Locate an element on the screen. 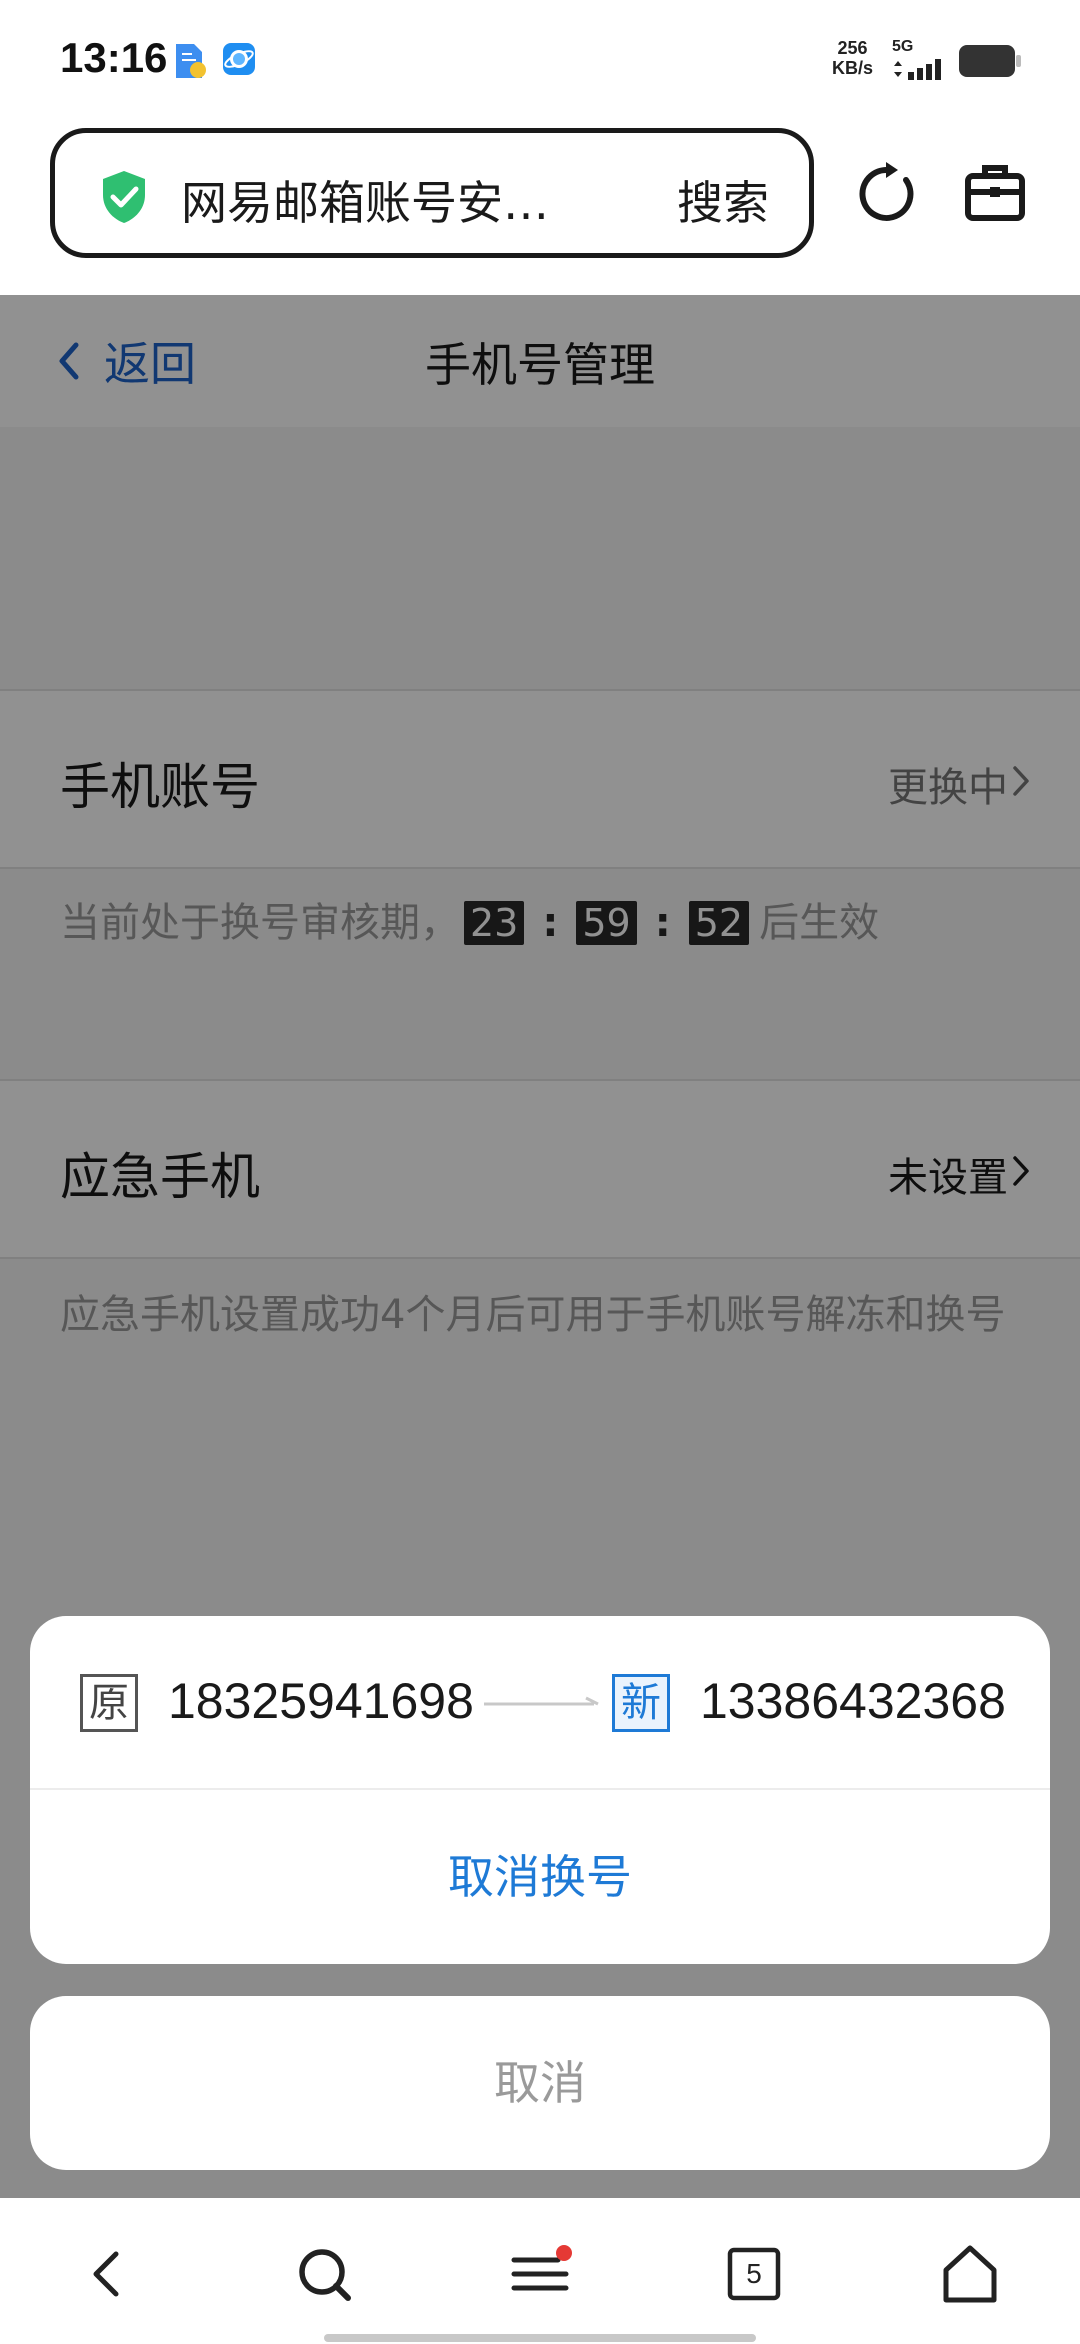 Image resolution: width=1080 pixels, height=2344 pixels. search-icon is located at coordinates (324, 2274).